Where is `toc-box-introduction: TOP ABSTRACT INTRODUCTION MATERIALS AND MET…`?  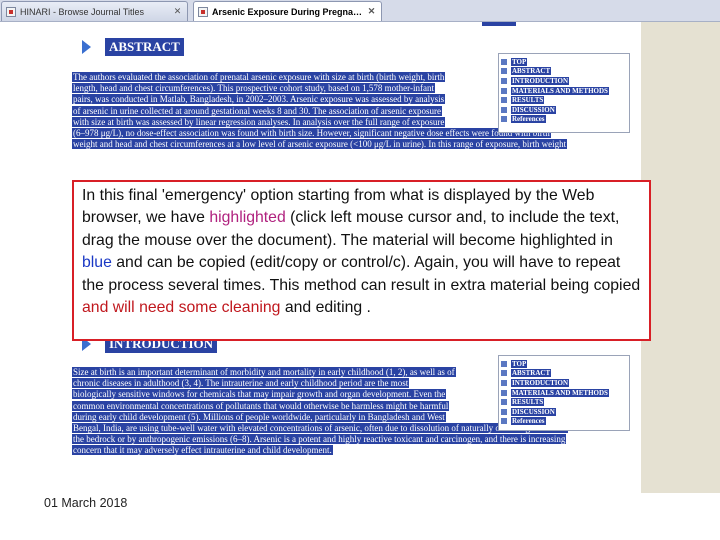 toc-box-introduction: TOP ABSTRACT INTRODUCTION MATERIALS AND MET… is located at coordinates (564, 393).